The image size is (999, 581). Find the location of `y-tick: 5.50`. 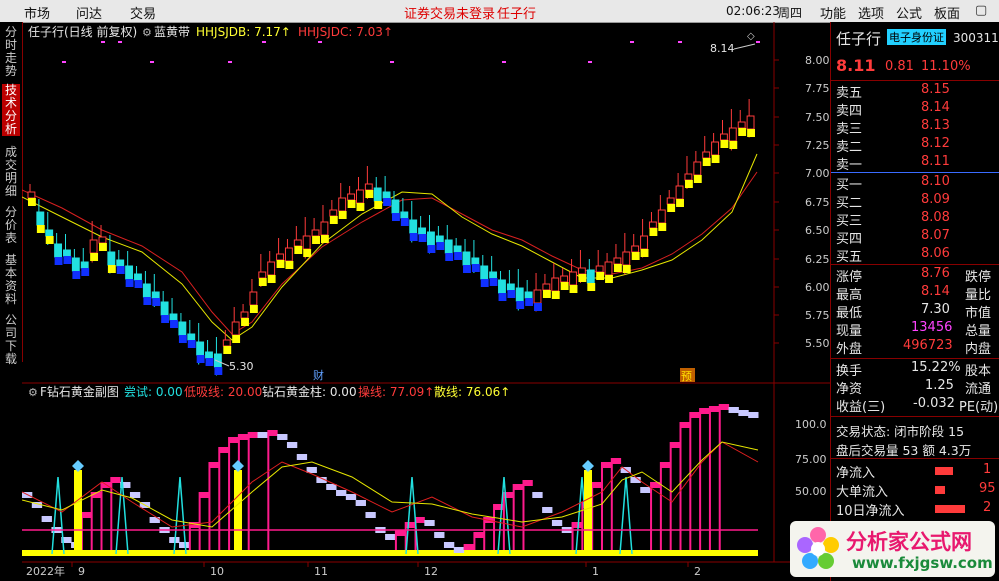

y-tick: 5.50 is located at coordinates (817, 343).